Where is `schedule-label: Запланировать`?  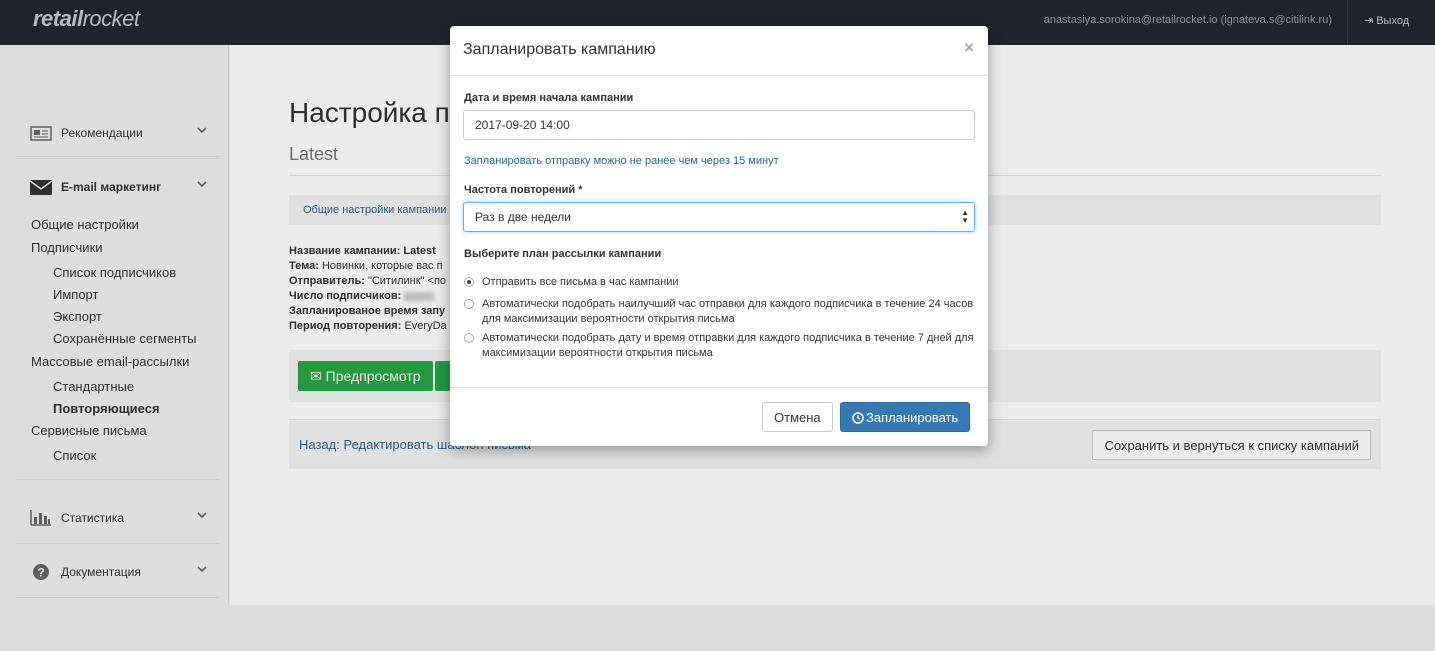 schedule-label: Запланировать is located at coordinates (912, 417).